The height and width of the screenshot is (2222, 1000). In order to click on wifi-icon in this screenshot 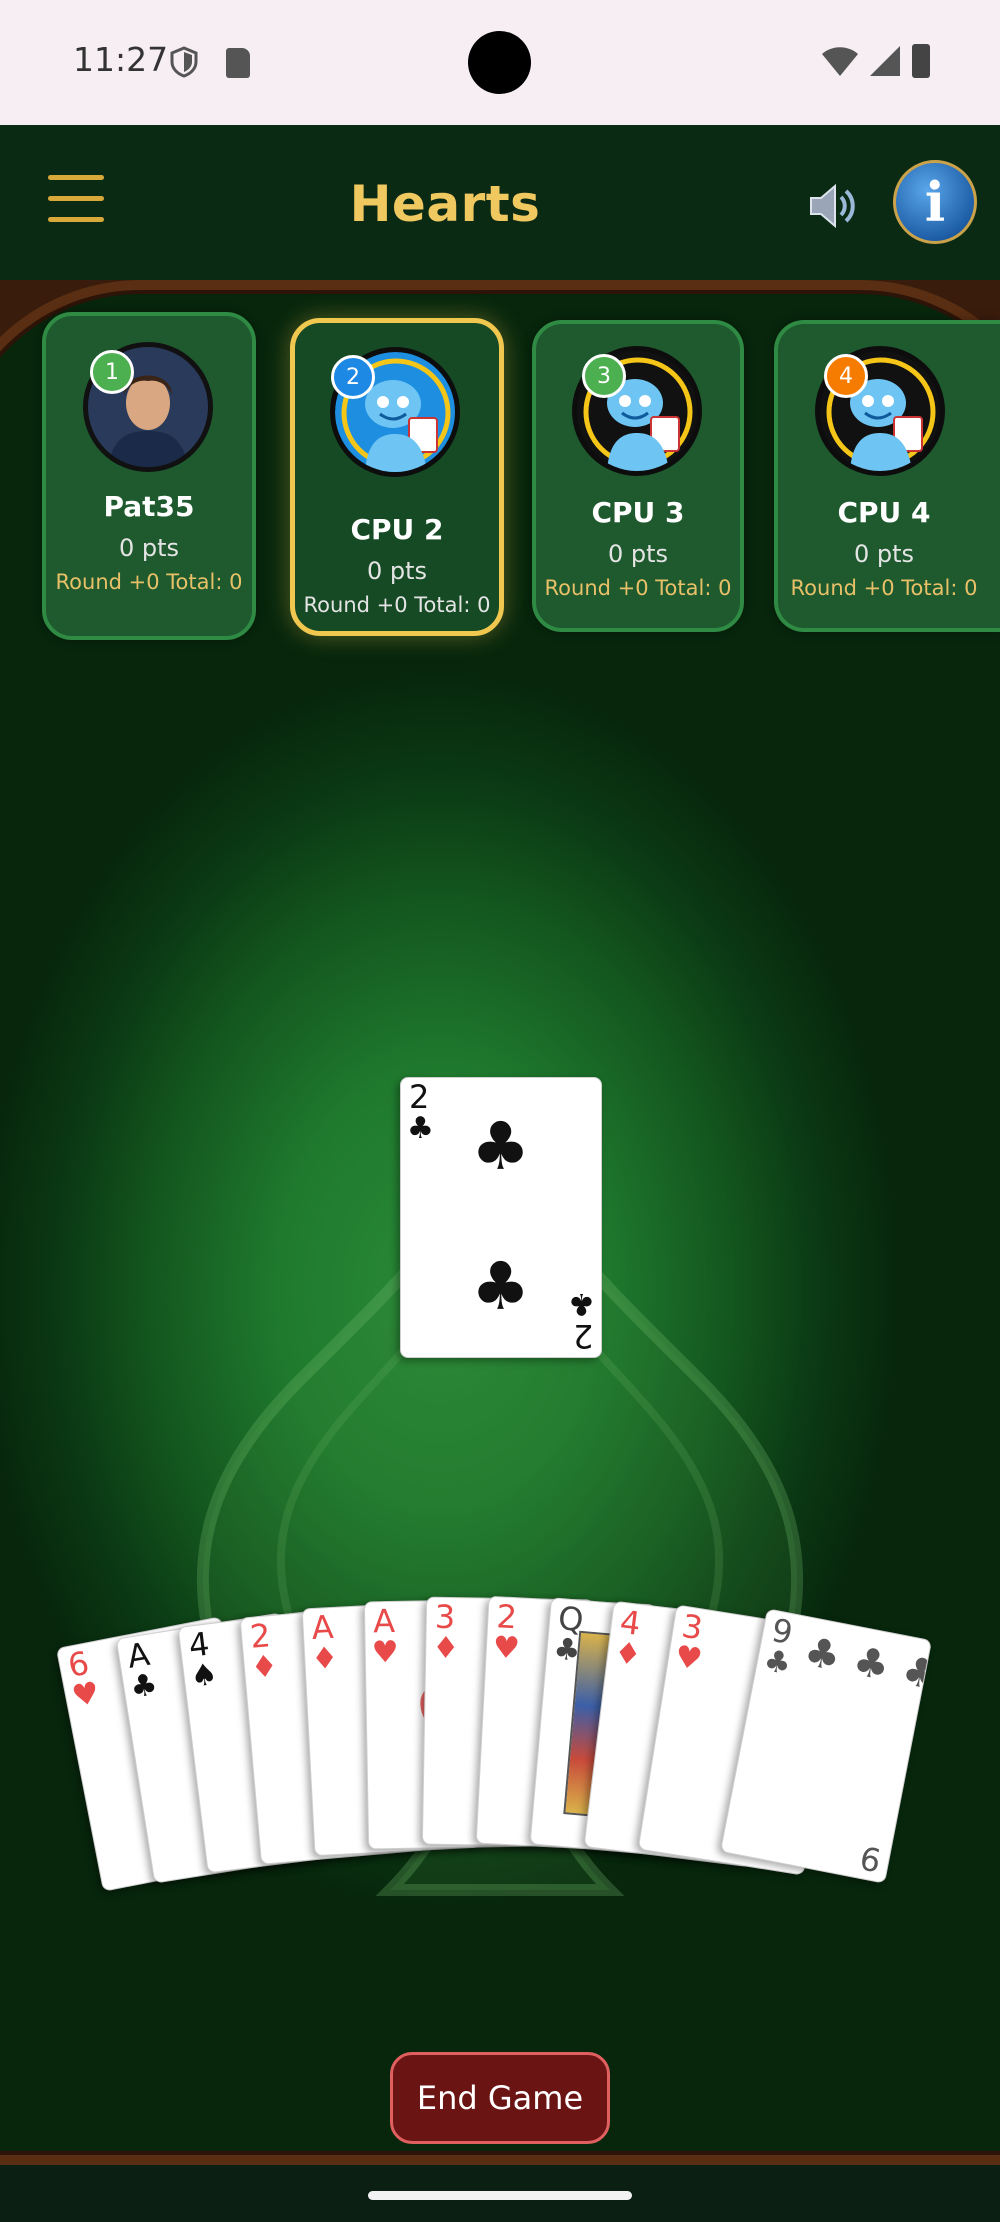, I will do `click(840, 61)`.